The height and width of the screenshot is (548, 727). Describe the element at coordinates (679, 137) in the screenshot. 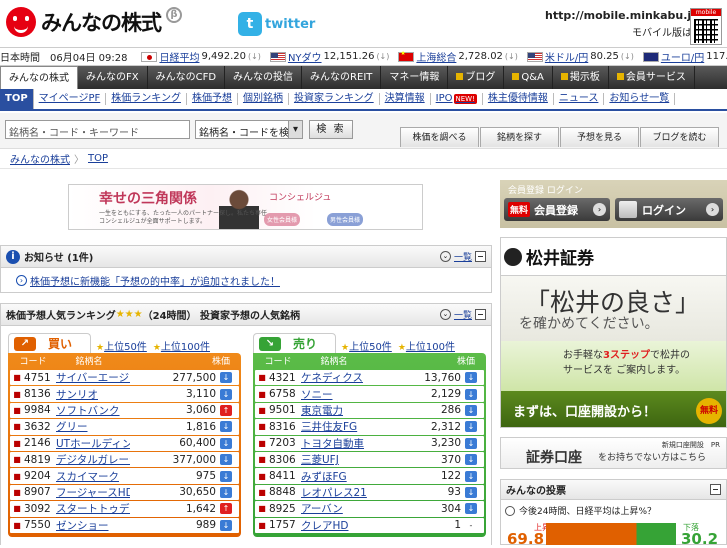

I see `tab-read-blog: ブログを読む` at that location.